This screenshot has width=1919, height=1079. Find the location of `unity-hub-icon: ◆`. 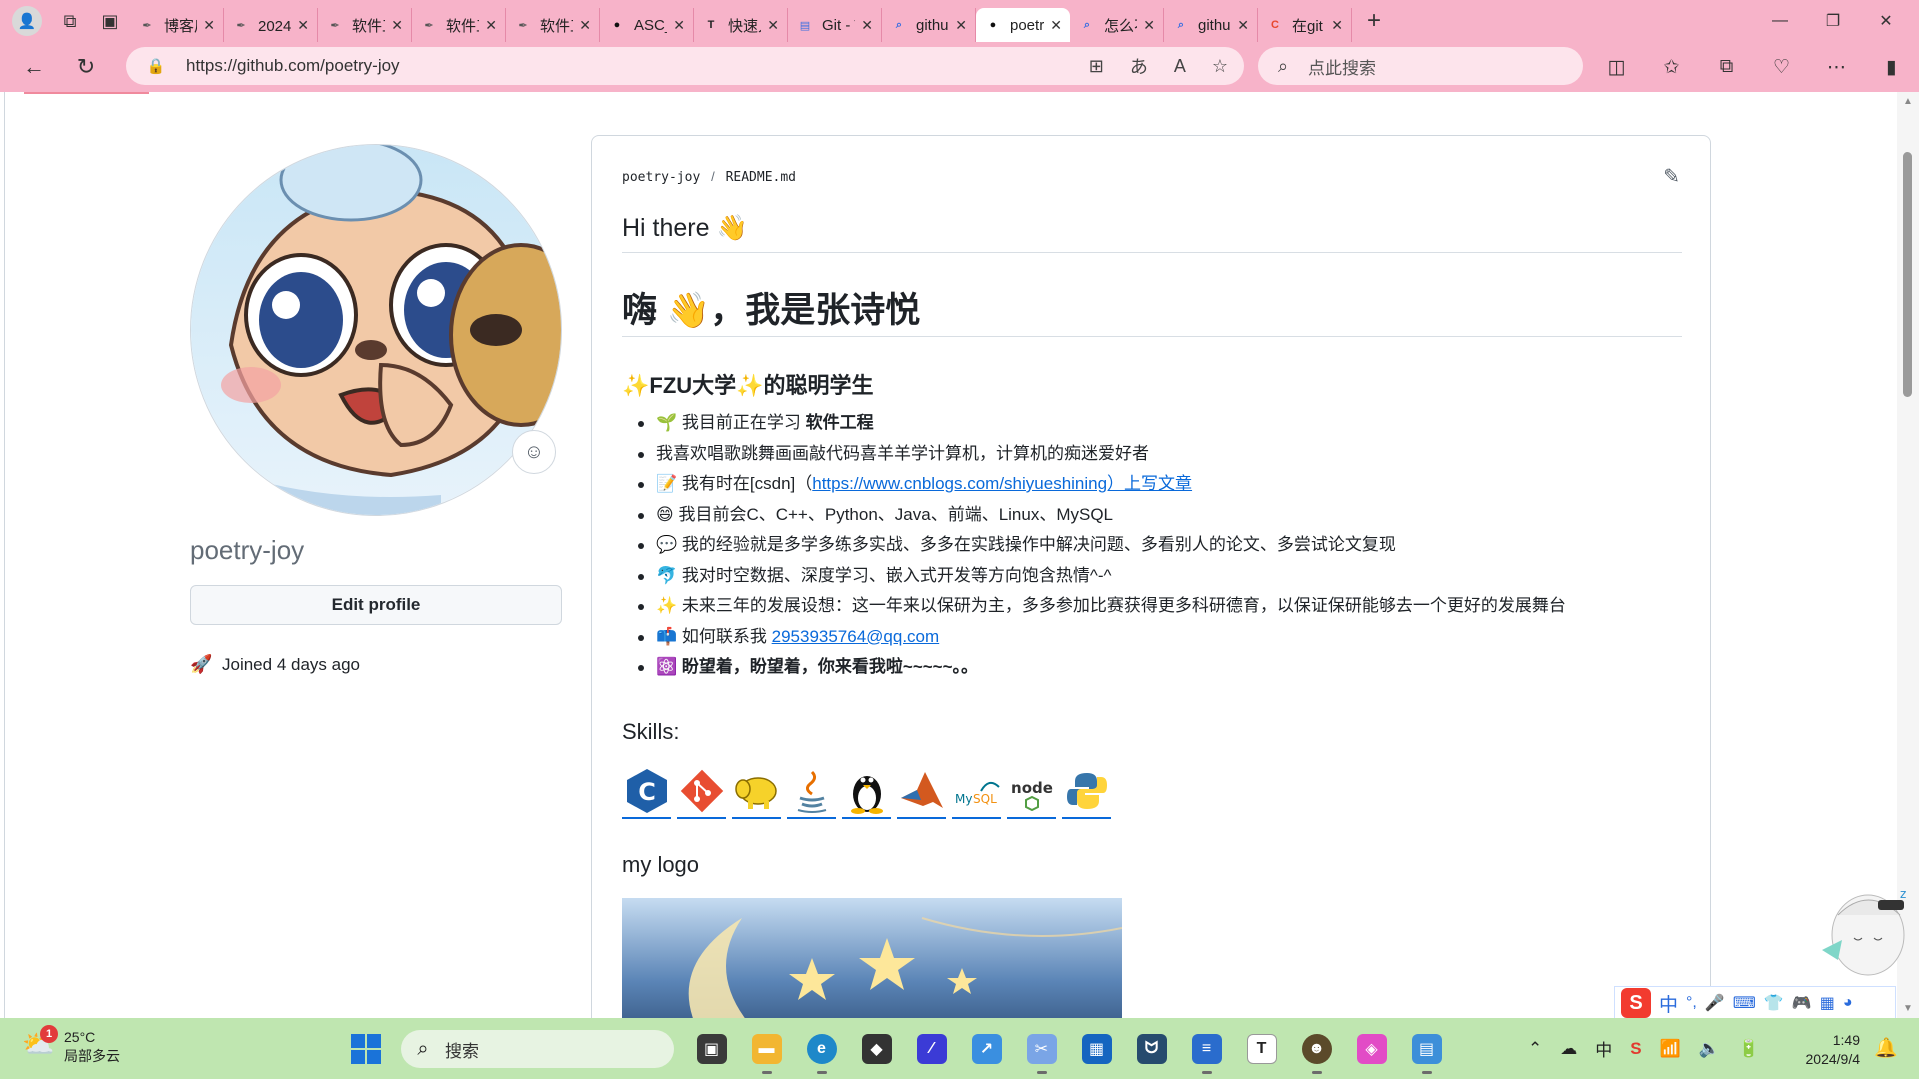

unity-hub-icon: ◆ is located at coordinates (876, 1049).